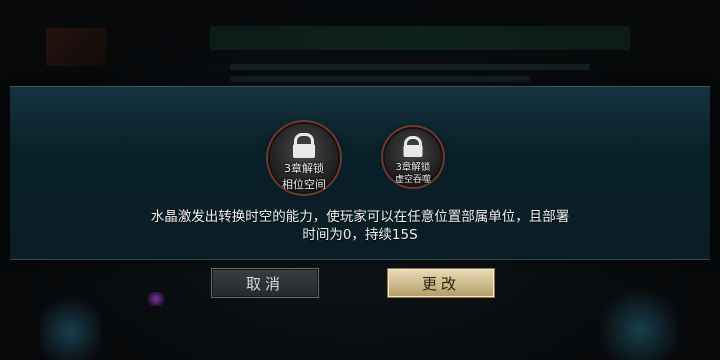 This screenshot has width=720, height=360. I want to click on skill-name-label: 虚空吞噬, so click(412, 180).